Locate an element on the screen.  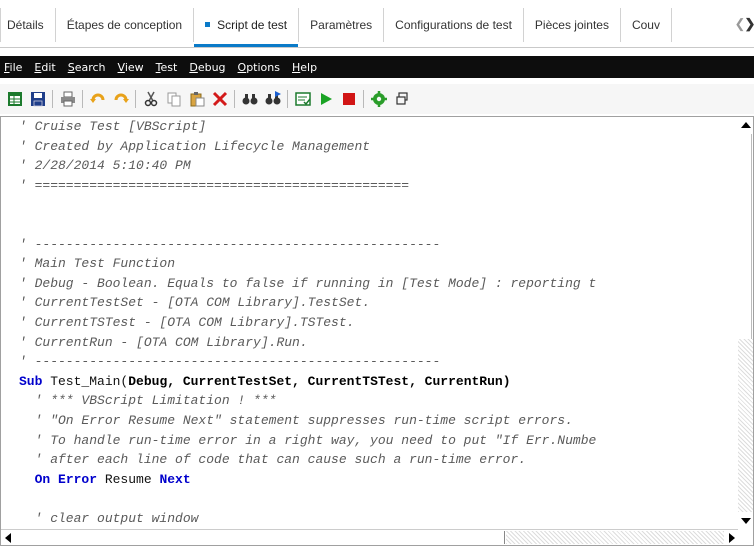
copy-icon is located at coordinates (173, 99).